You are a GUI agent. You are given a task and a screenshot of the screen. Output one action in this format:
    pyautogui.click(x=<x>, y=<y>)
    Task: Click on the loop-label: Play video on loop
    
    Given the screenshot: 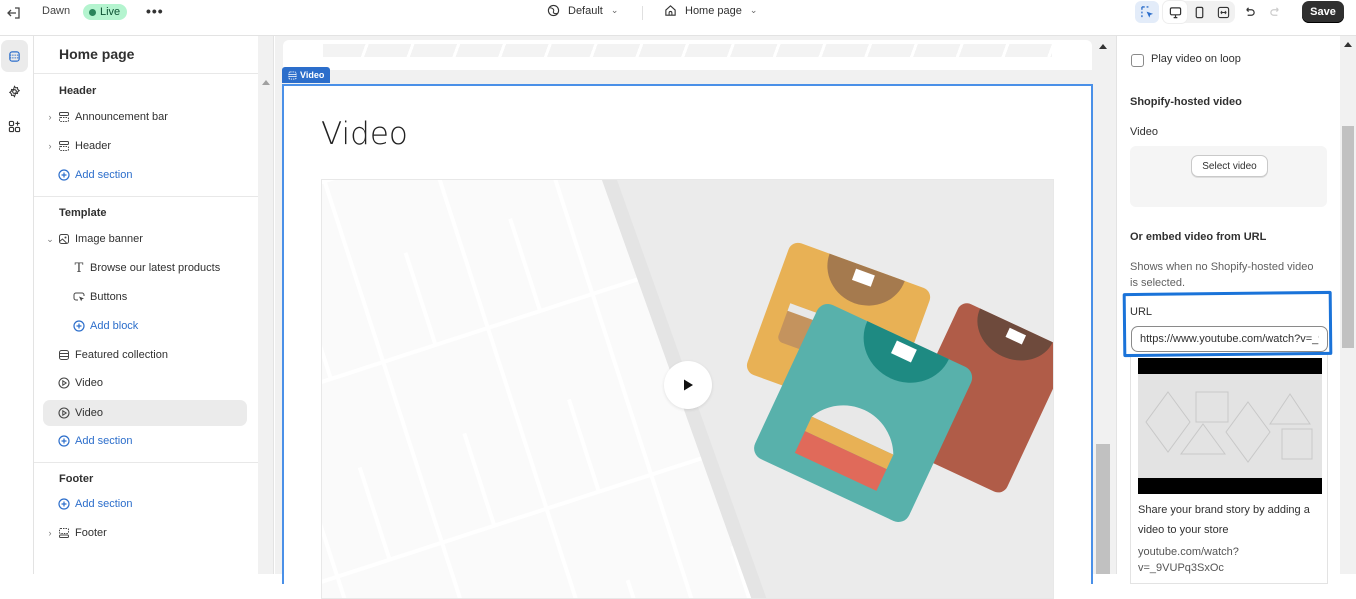 What is the action you would take?
    pyautogui.click(x=1196, y=59)
    